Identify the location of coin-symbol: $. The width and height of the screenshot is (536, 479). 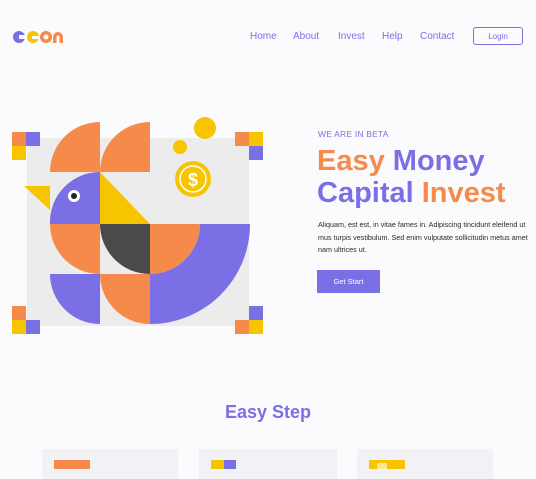
(193, 180).